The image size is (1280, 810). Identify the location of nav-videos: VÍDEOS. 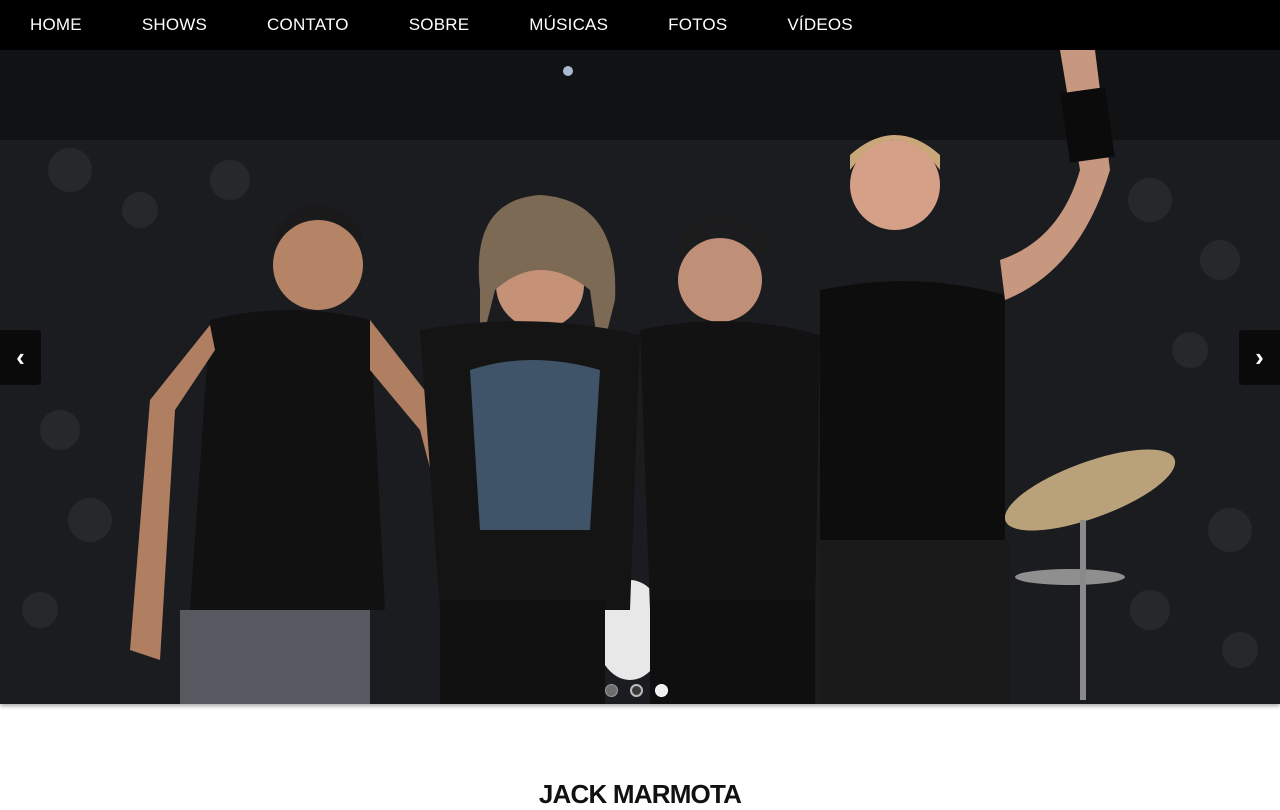
(819, 25).